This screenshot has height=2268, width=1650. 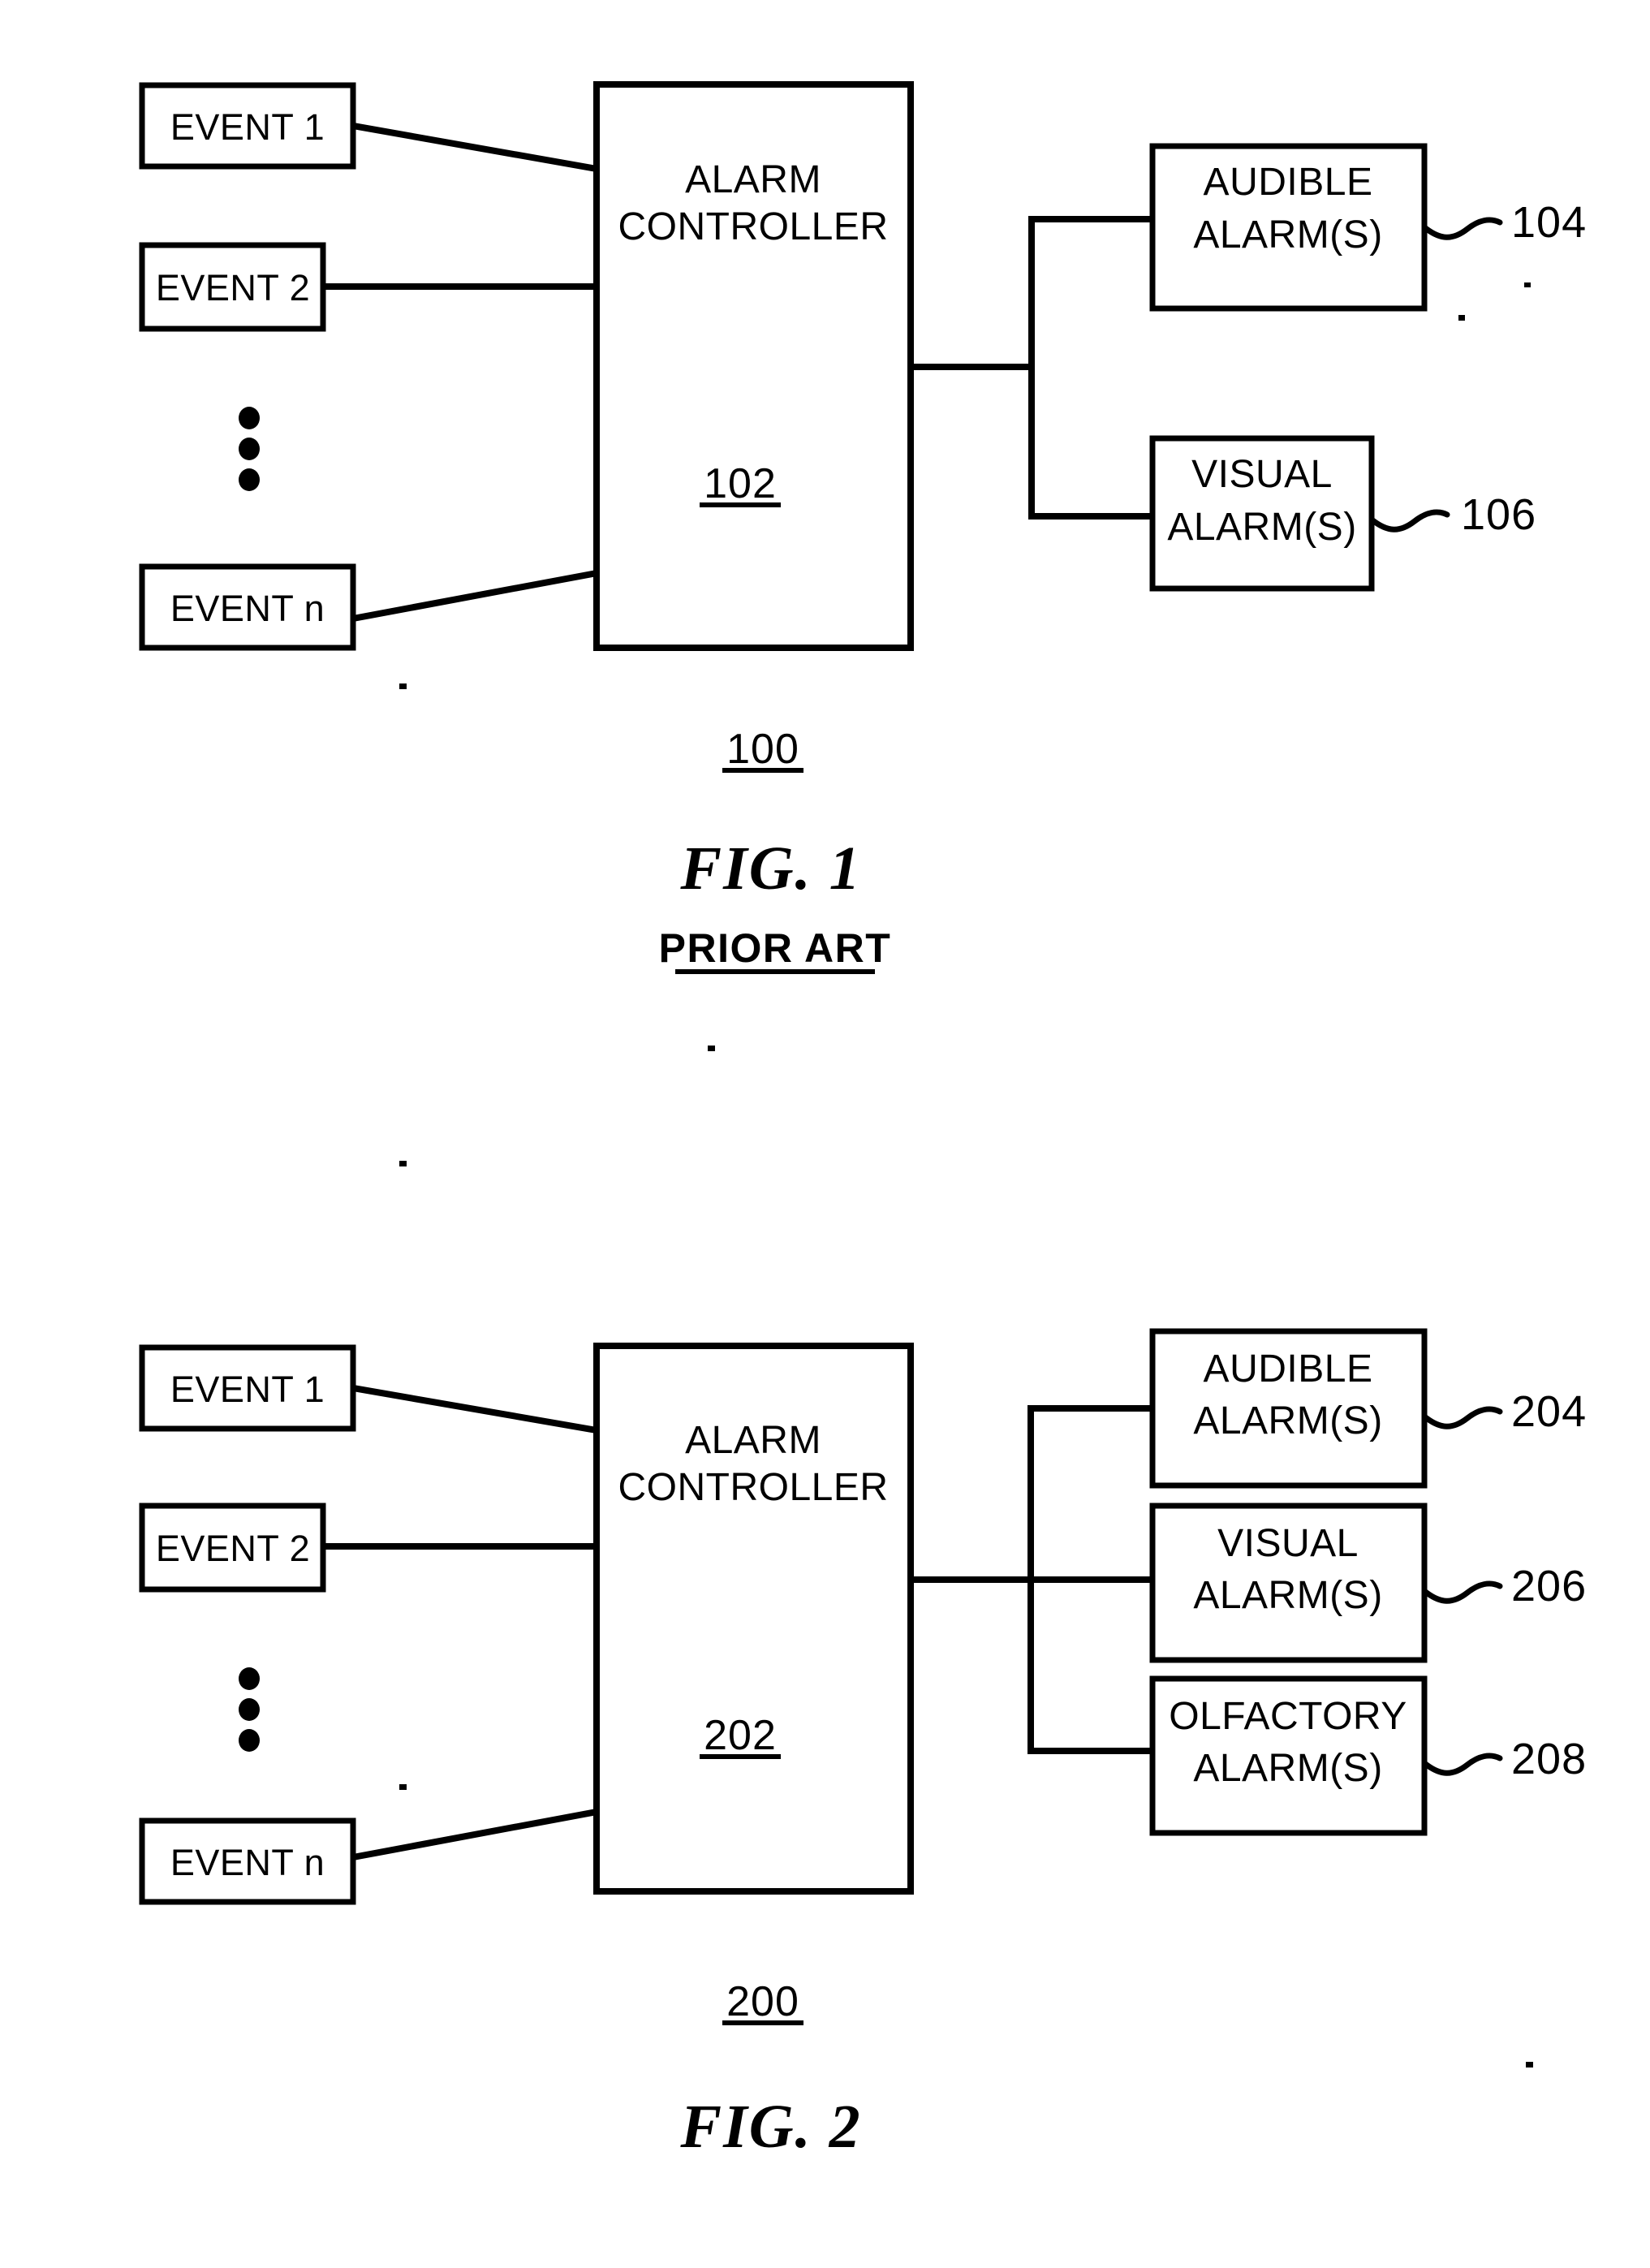 I want to click on figure-1-subcaption: PRIOR ART, so click(x=775, y=948).